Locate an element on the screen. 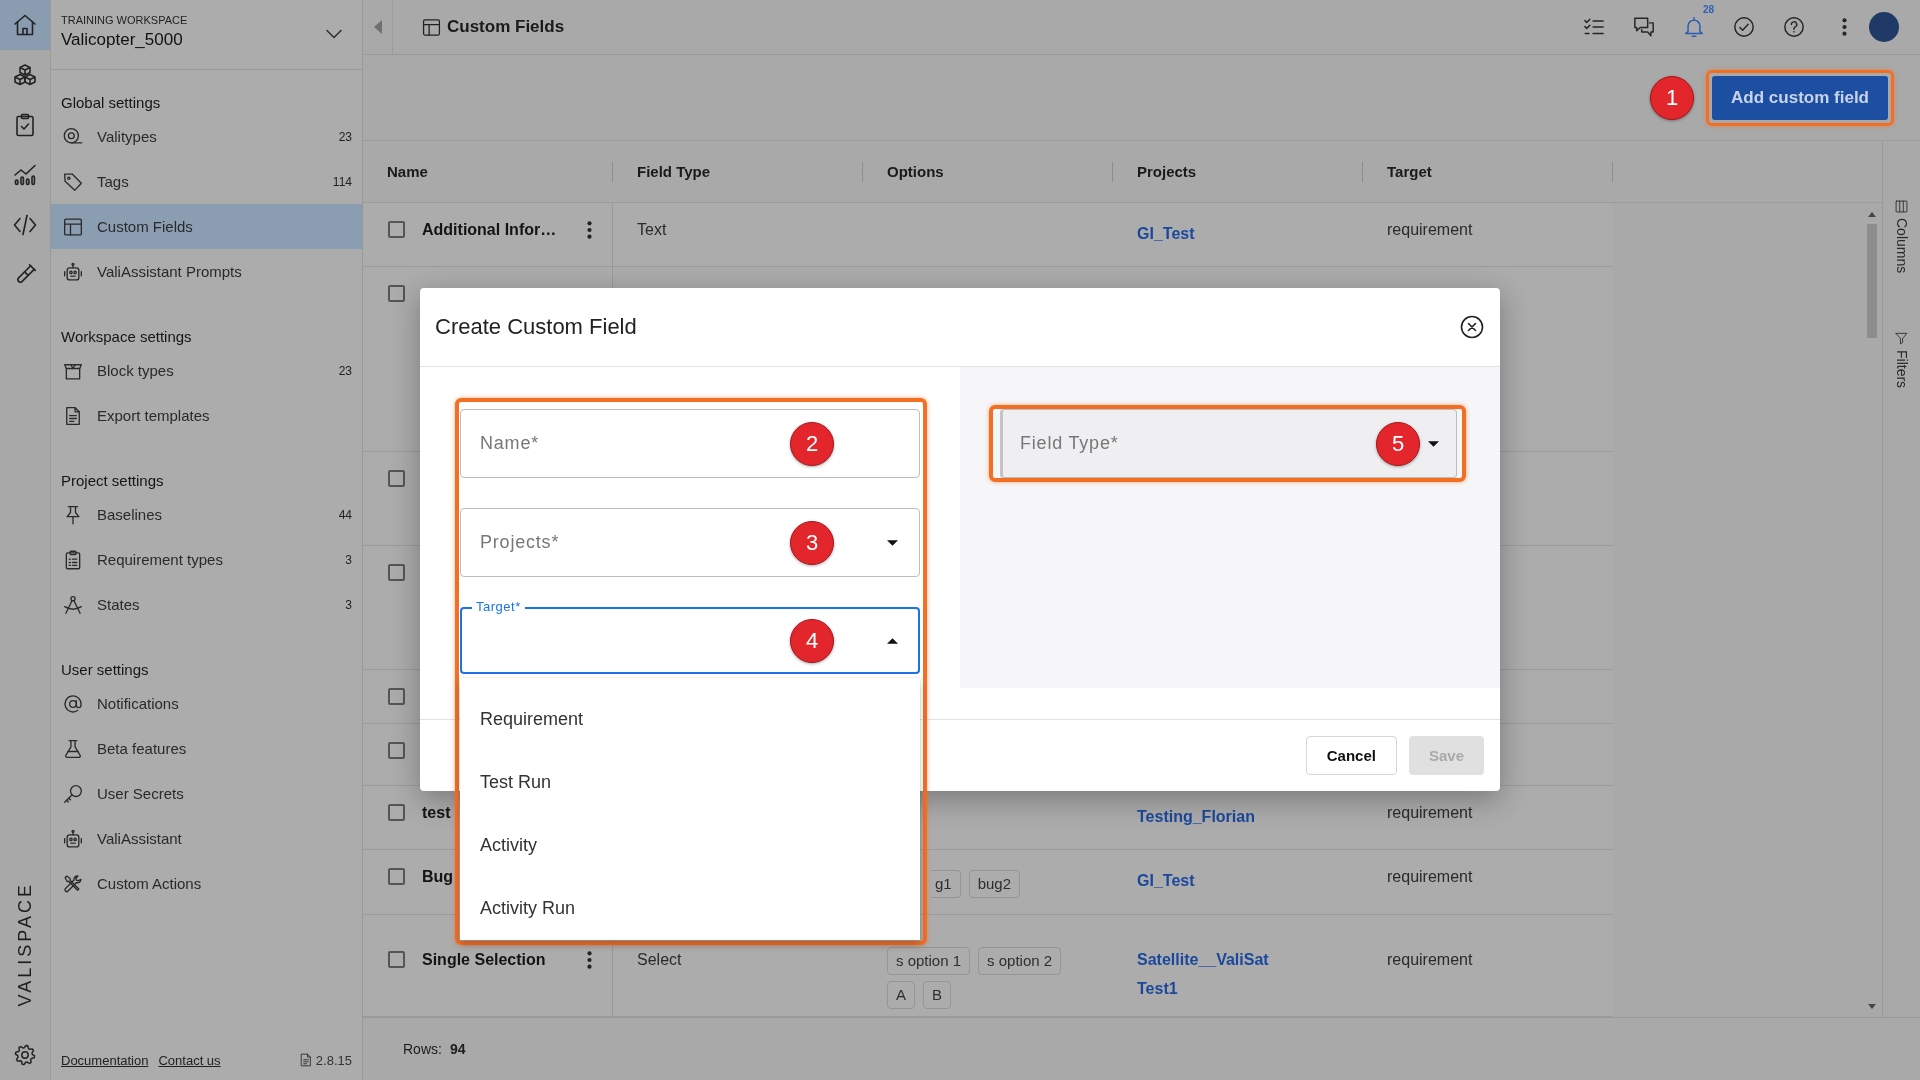 Image resolution: width=1920 pixels, height=1080 pixels. workspace-caption: TRAINING WORKSPACE is located at coordinates (124, 20).